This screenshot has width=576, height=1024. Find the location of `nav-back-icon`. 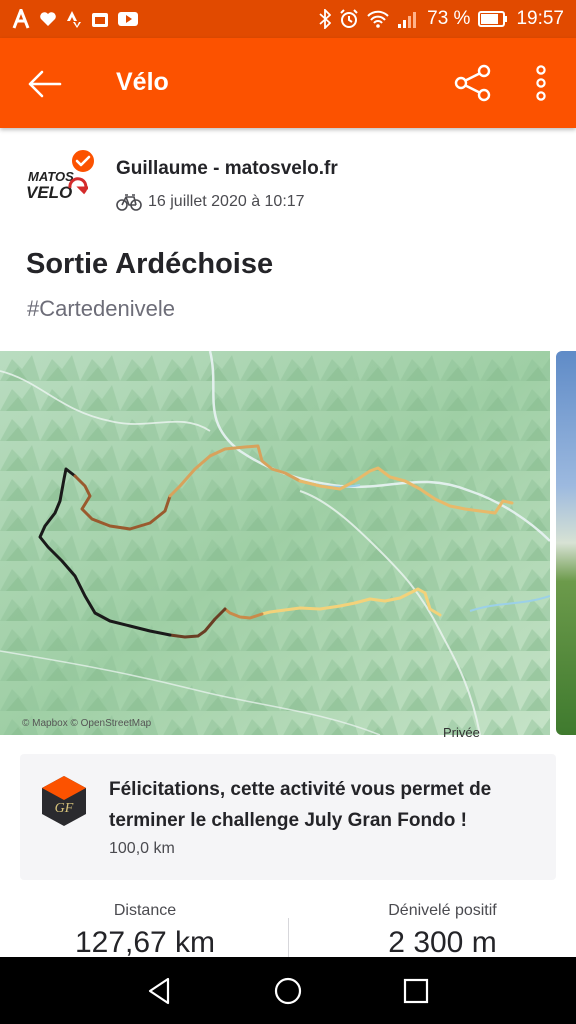

nav-back-icon is located at coordinates (159, 991).